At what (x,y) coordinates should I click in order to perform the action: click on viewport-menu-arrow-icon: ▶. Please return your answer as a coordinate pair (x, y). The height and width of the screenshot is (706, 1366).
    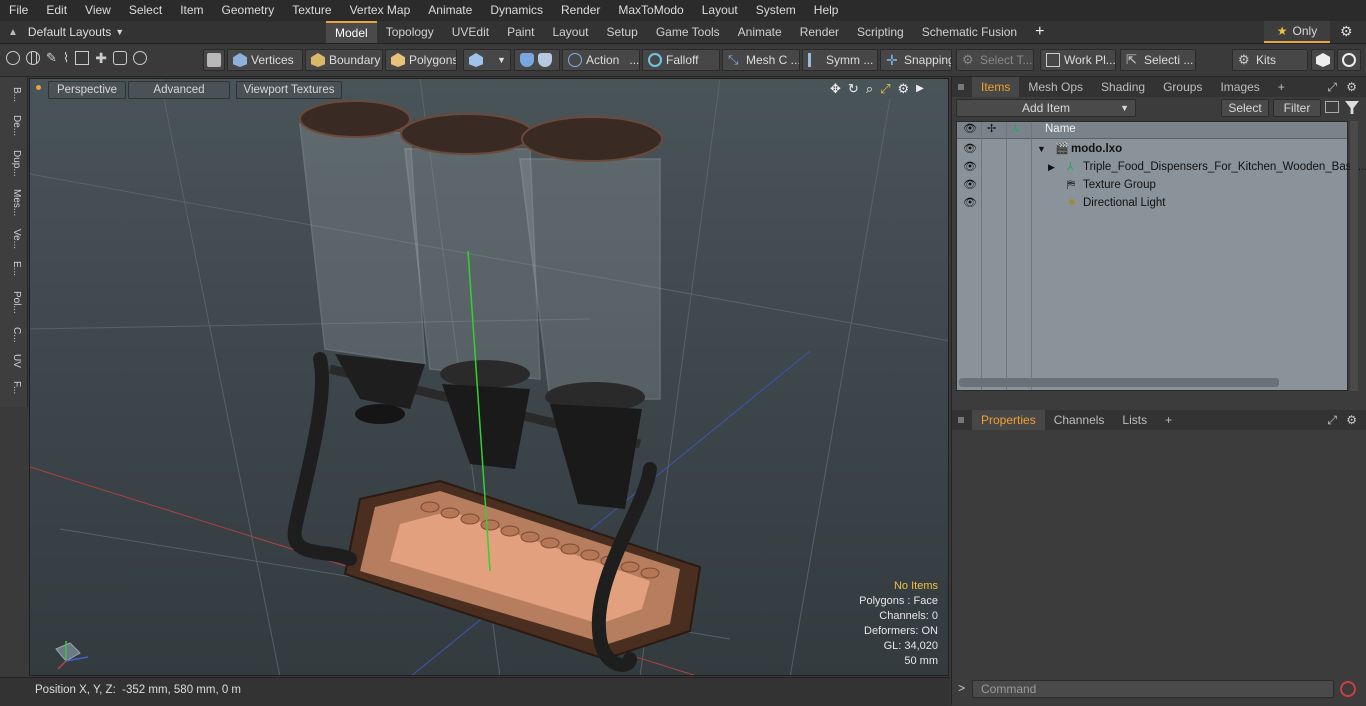
    Looking at the image, I should click on (920, 89).